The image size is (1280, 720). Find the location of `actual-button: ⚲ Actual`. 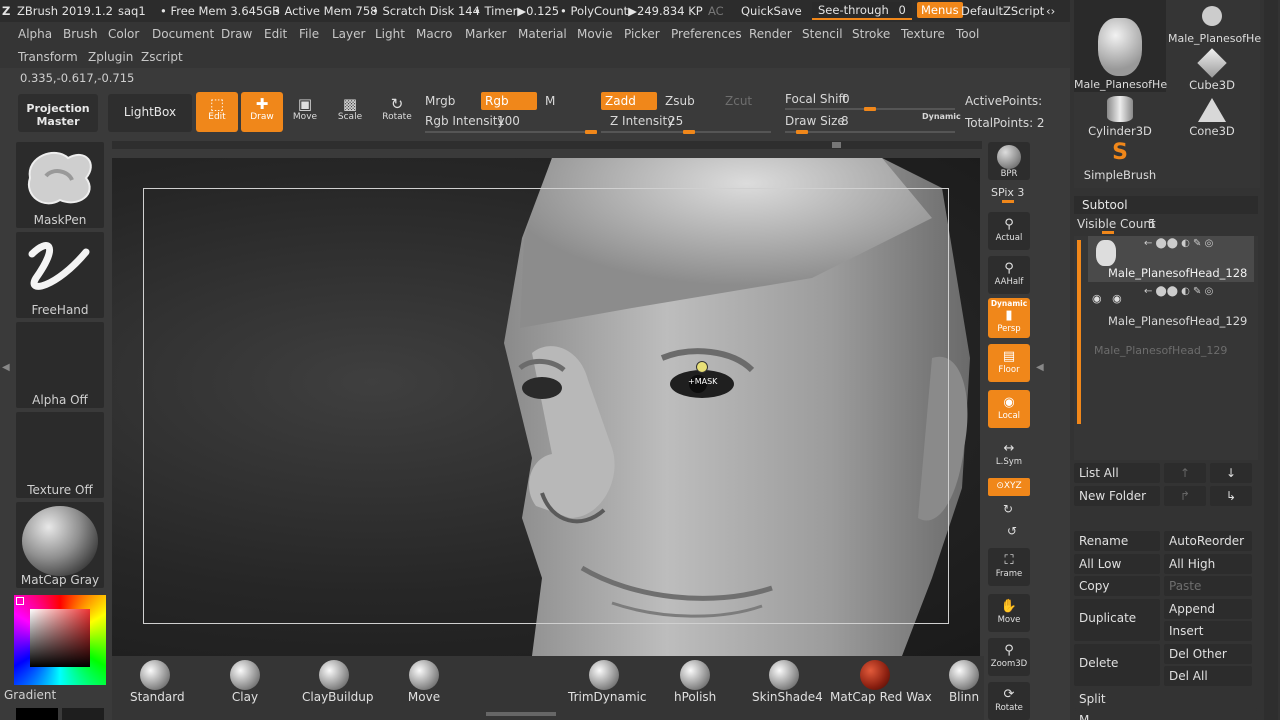

actual-button: ⚲ Actual is located at coordinates (1009, 231).